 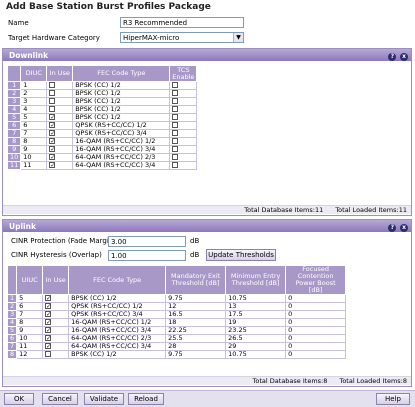 What do you see at coordinates (238, 37) in the screenshot?
I see `chevron-down-icon: ▼` at bounding box center [238, 37].